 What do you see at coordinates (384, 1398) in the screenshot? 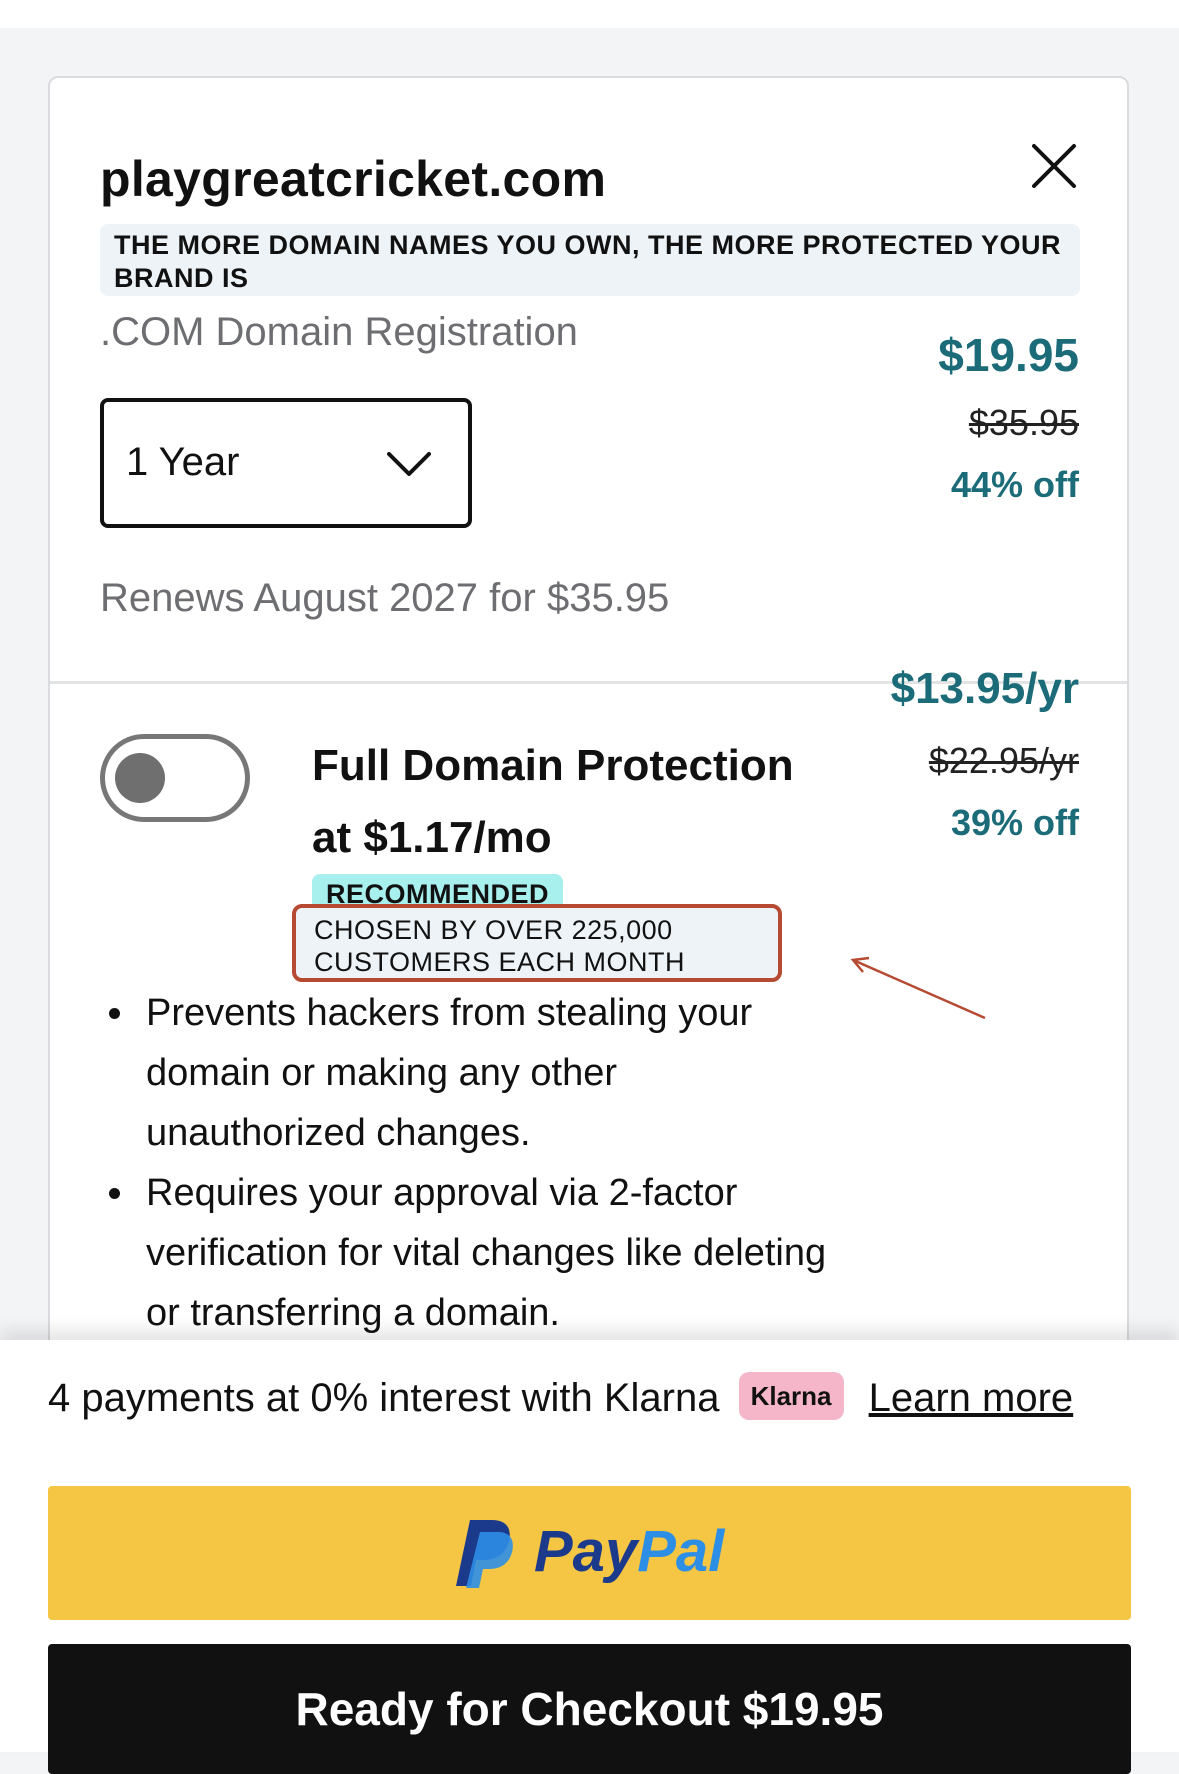
I see `klarna-text: 4 payments at 0% interest with Klarna` at bounding box center [384, 1398].